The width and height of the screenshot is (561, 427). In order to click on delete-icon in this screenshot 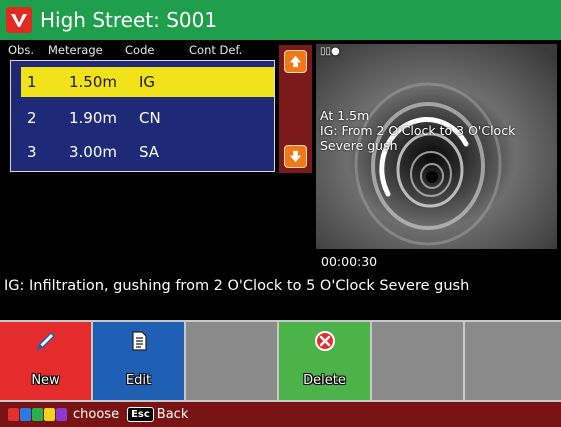, I will do `click(324, 341)`.